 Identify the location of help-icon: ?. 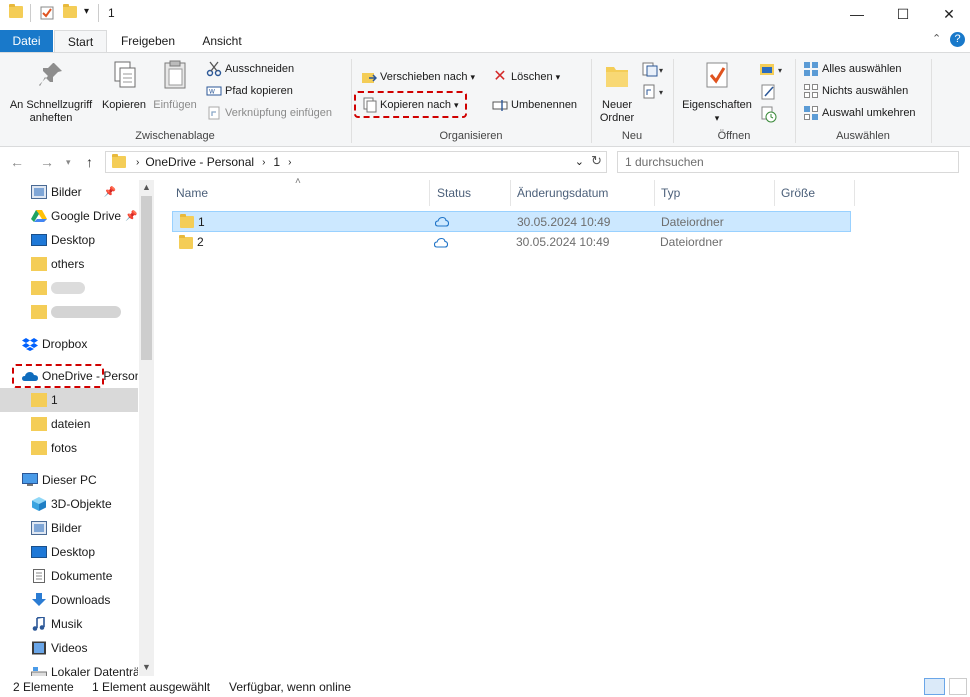
(957, 39).